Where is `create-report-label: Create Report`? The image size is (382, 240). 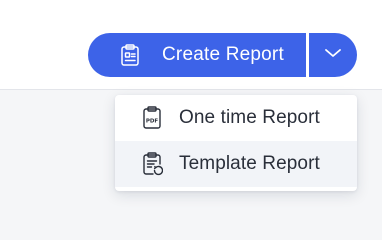
create-report-label: Create Report is located at coordinates (223, 54).